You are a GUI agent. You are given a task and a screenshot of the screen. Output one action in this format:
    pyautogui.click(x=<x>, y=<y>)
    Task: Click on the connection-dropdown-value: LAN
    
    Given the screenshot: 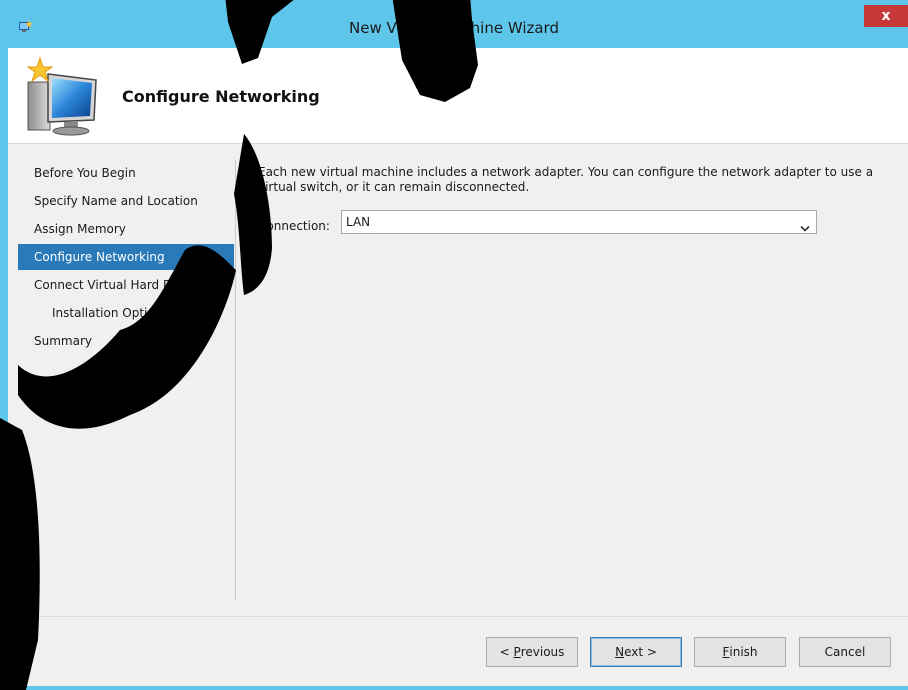 What is the action you would take?
    pyautogui.click(x=358, y=222)
    